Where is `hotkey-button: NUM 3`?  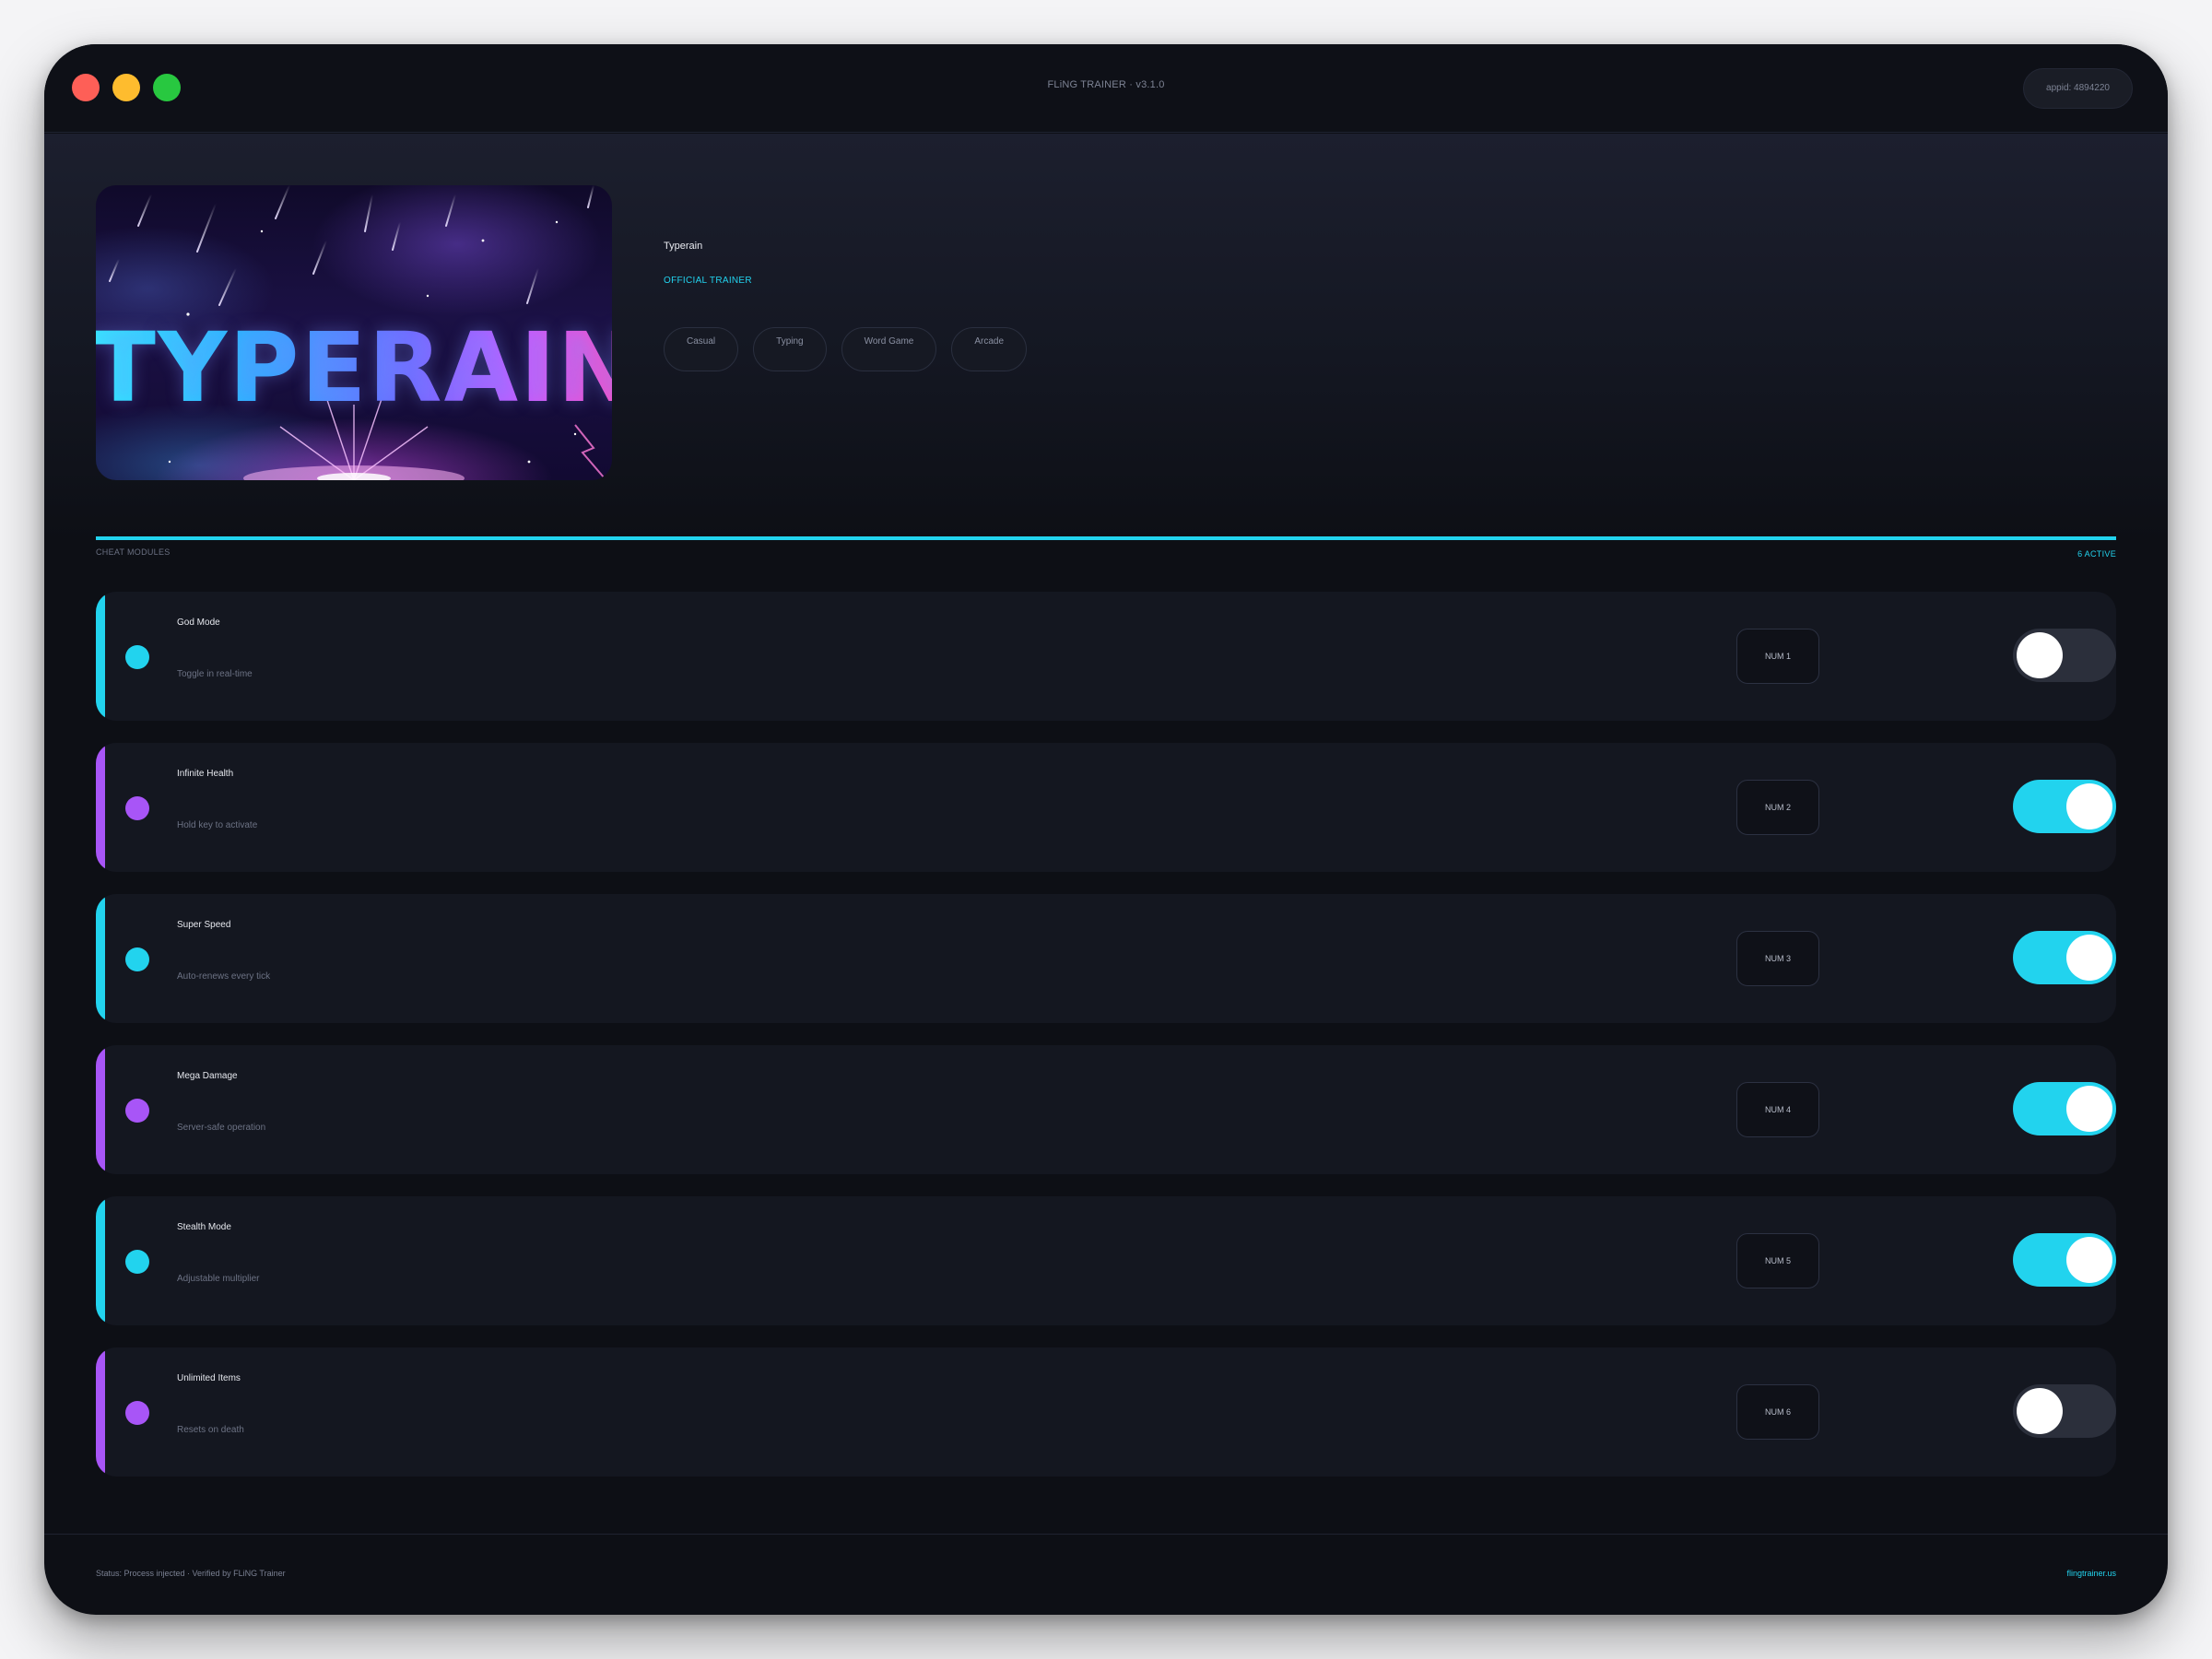 hotkey-button: NUM 3 is located at coordinates (1777, 958).